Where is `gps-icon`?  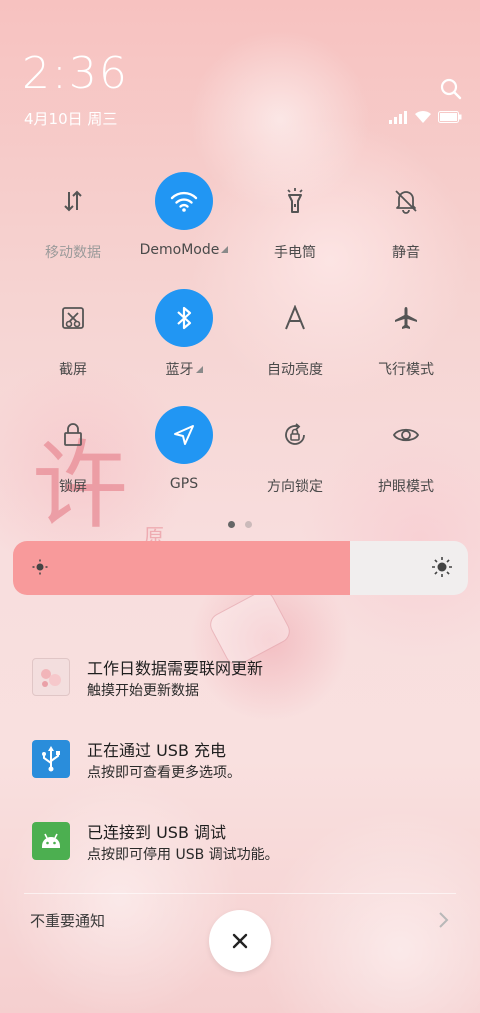
gps-icon is located at coordinates (184, 435).